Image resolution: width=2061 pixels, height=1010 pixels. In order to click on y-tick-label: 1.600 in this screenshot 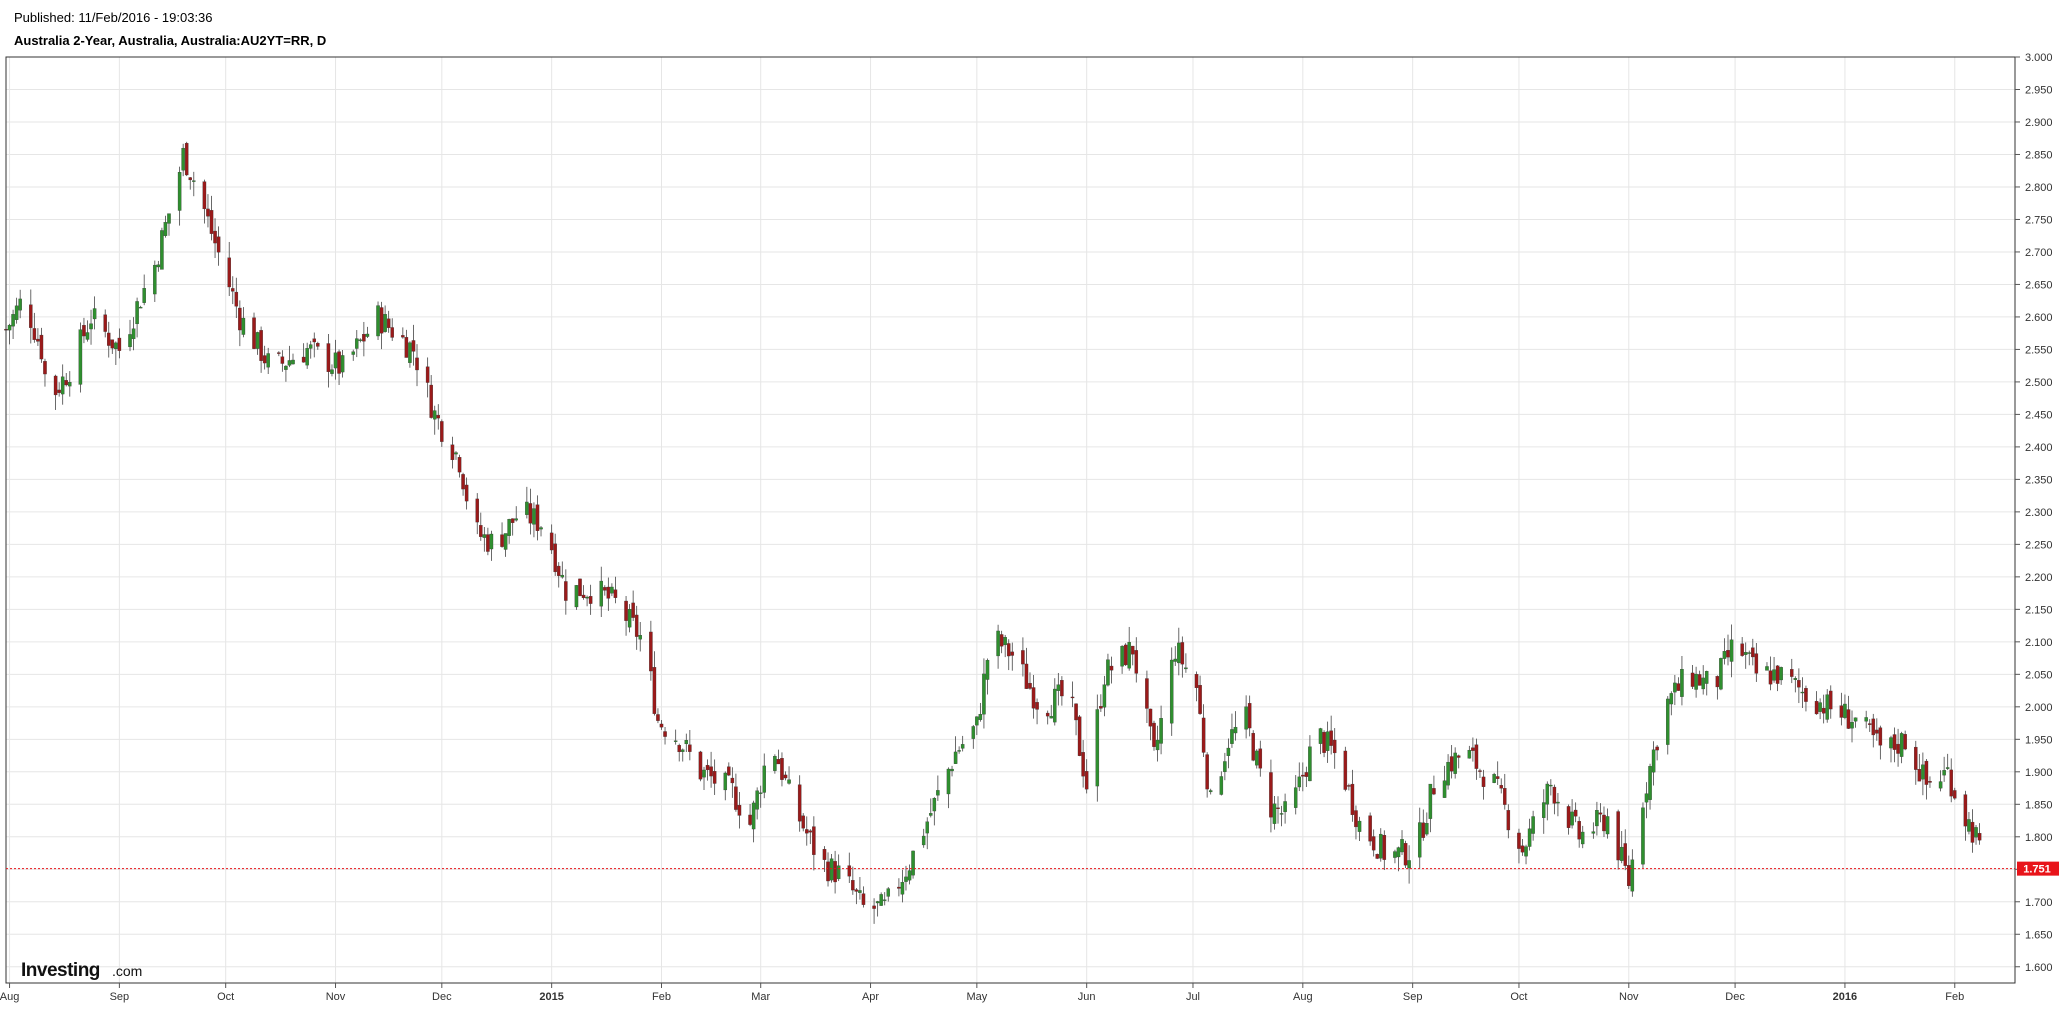, I will do `click(2039, 968)`.